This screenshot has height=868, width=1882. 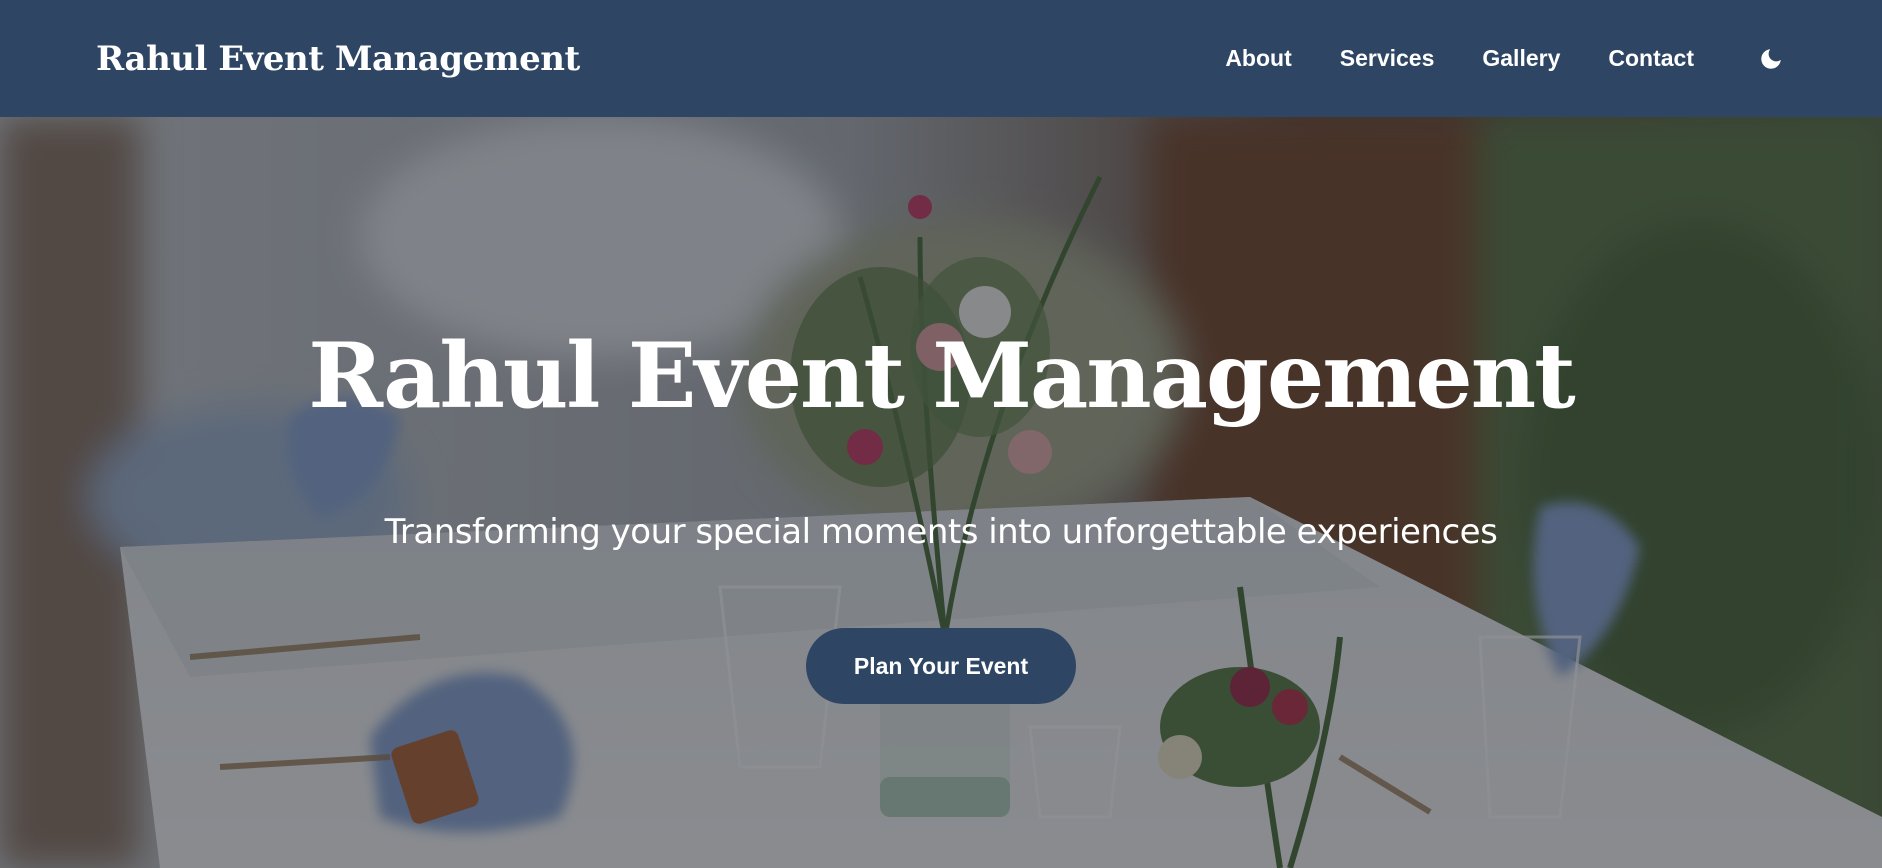 I want to click on nav-link-contact: Contact, so click(x=1651, y=58).